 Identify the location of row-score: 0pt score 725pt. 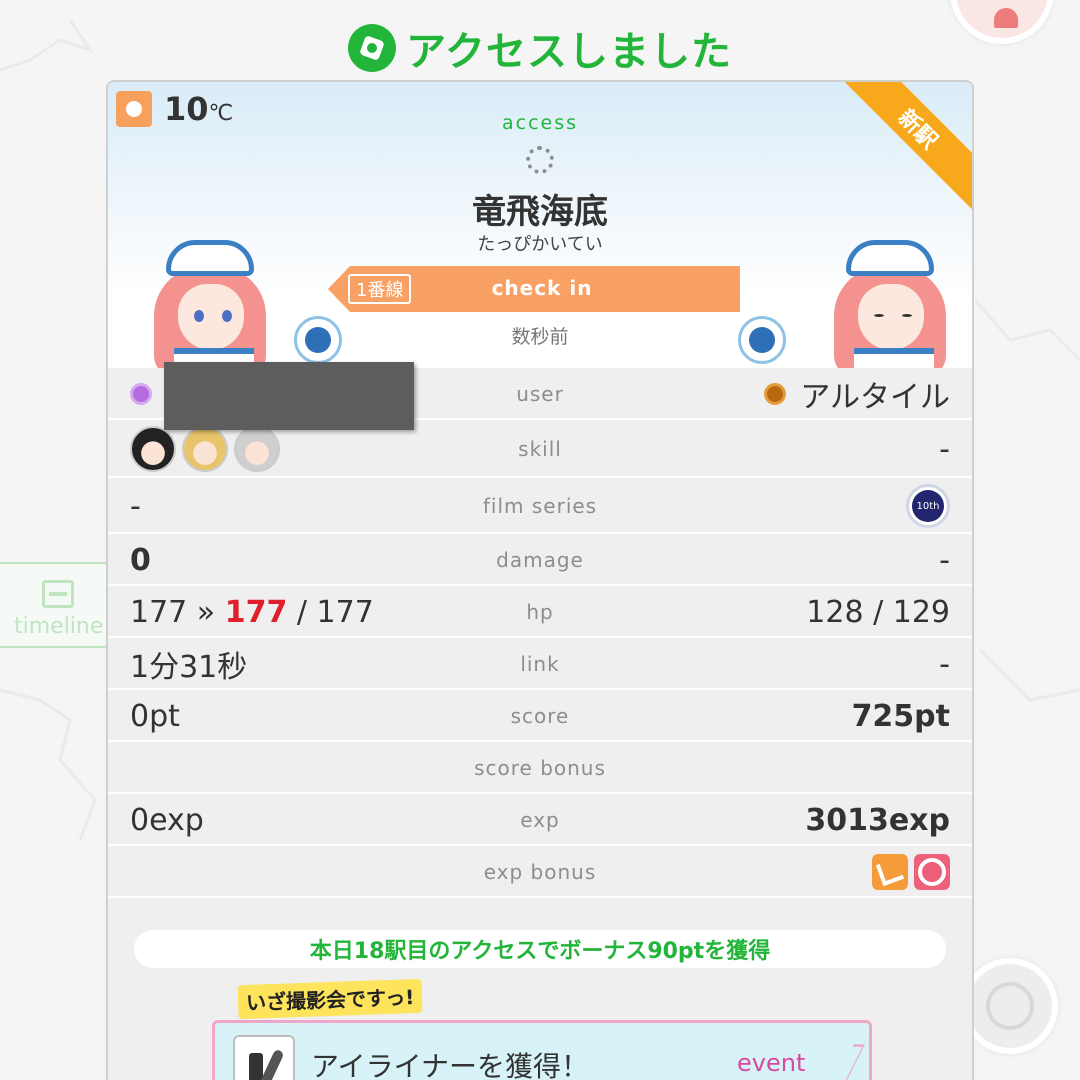
(540, 716).